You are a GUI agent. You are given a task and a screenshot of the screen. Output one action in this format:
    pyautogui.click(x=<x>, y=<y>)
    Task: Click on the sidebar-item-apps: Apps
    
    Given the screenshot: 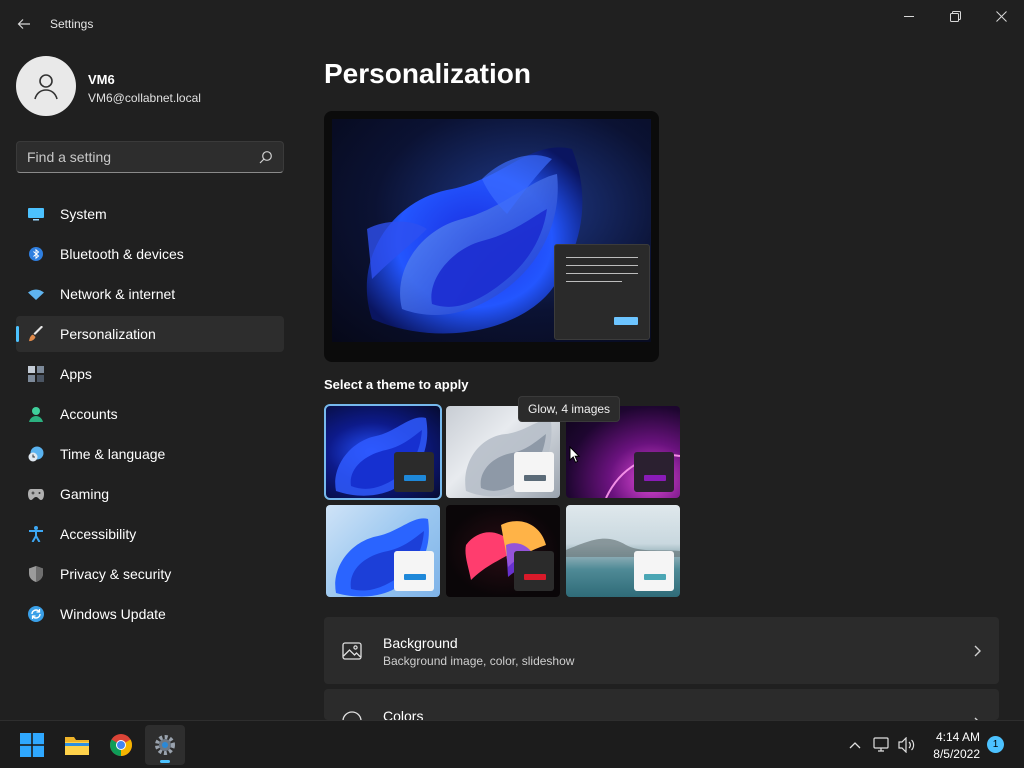 What is the action you would take?
    pyautogui.click(x=150, y=374)
    